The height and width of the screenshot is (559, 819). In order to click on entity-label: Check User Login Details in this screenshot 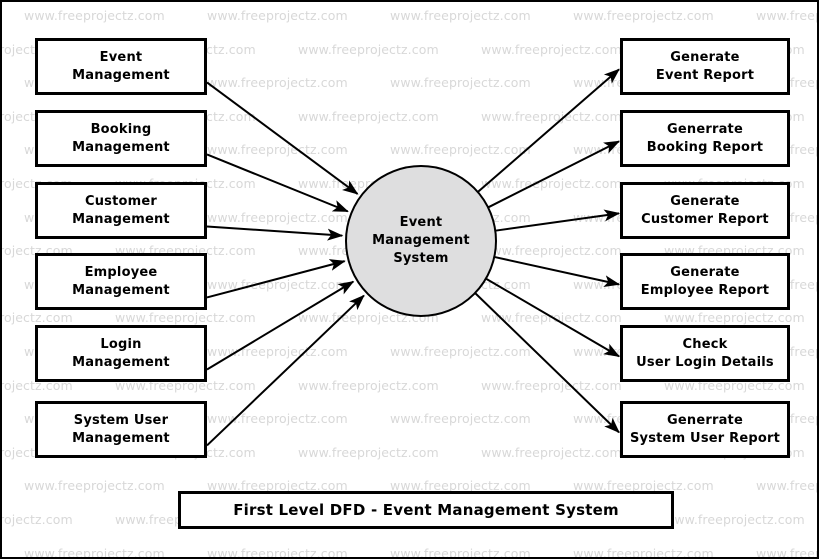, I will do `click(705, 353)`.